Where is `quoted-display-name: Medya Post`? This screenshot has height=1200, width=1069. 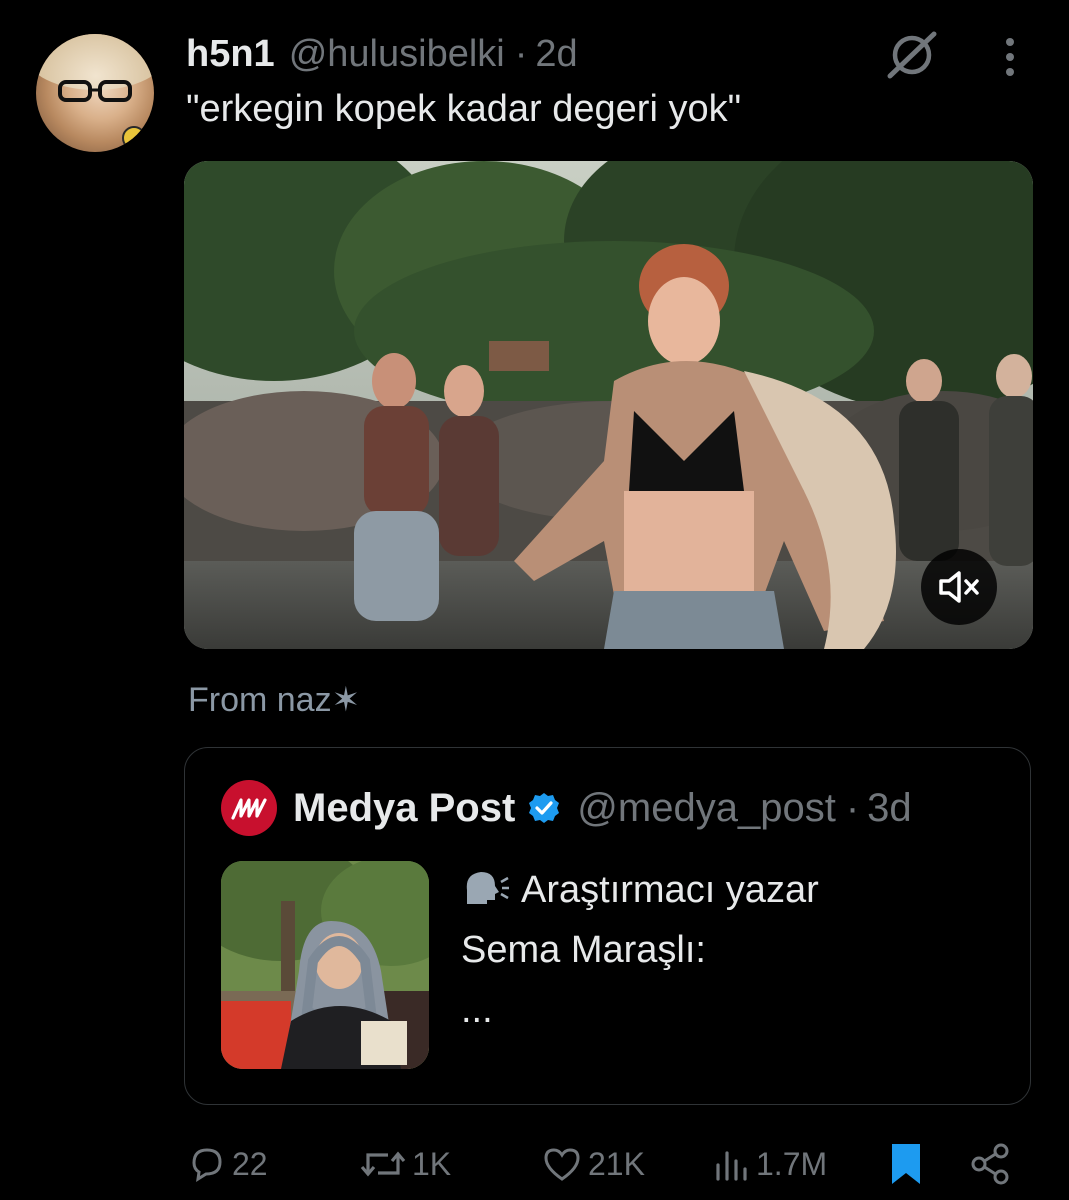
quoted-display-name: Medya Post is located at coordinates (404, 808).